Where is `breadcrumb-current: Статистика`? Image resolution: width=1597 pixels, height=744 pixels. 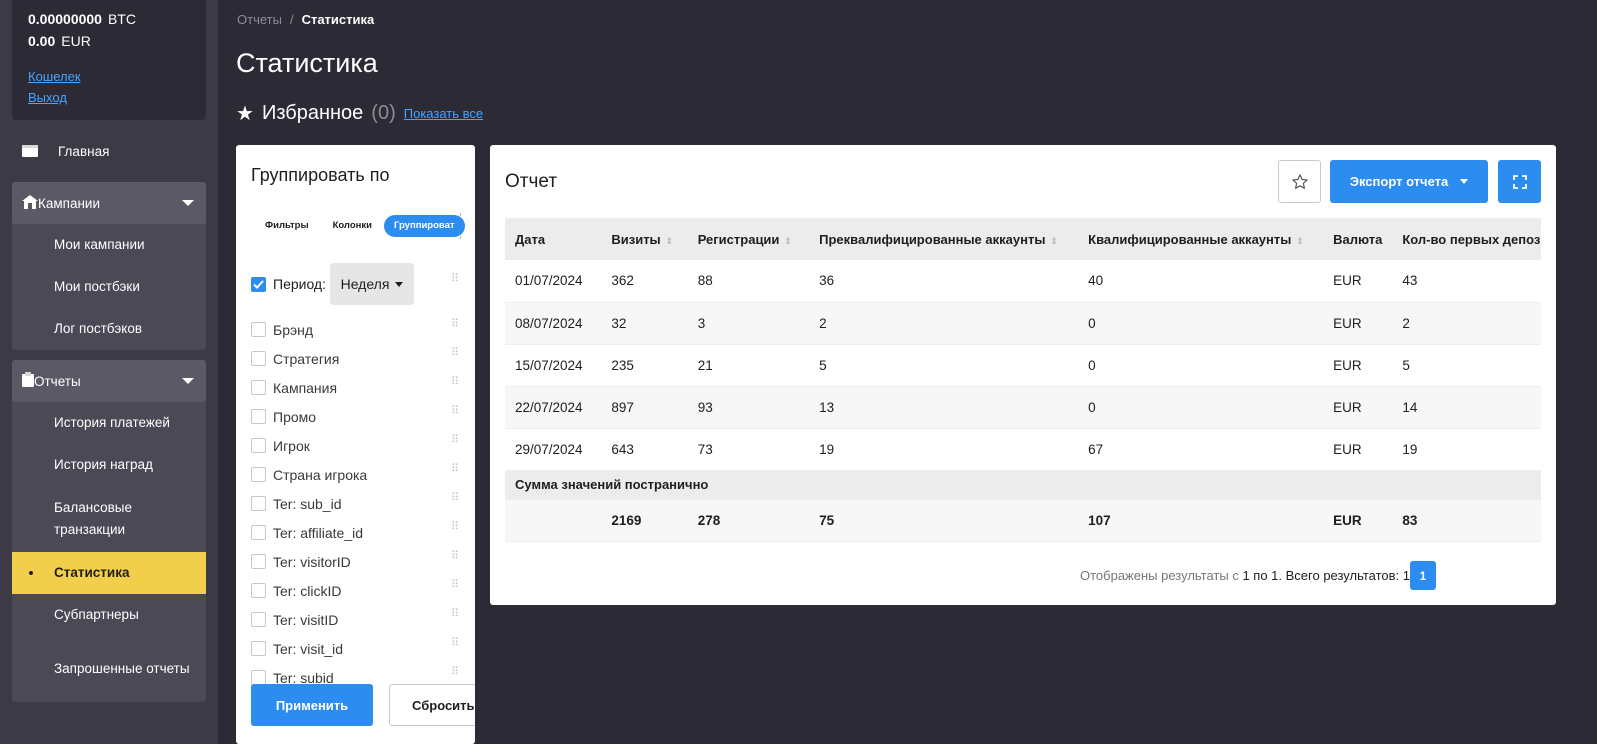
breadcrumb-current: Статистика is located at coordinates (338, 19).